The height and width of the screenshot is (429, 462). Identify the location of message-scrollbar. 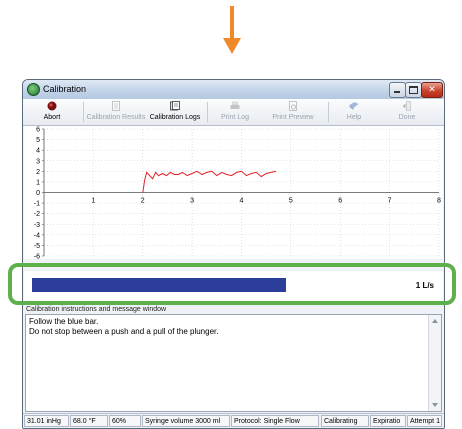
(434, 363).